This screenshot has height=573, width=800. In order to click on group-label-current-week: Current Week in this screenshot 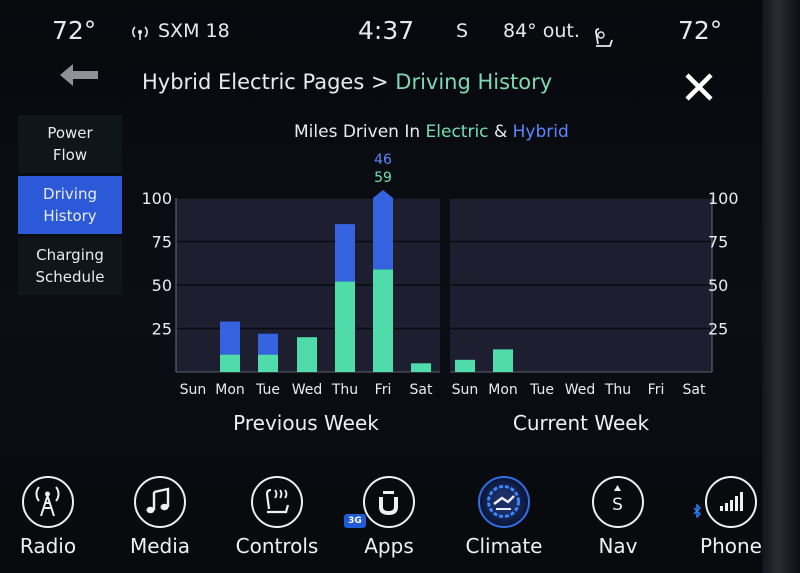, I will do `click(581, 423)`.